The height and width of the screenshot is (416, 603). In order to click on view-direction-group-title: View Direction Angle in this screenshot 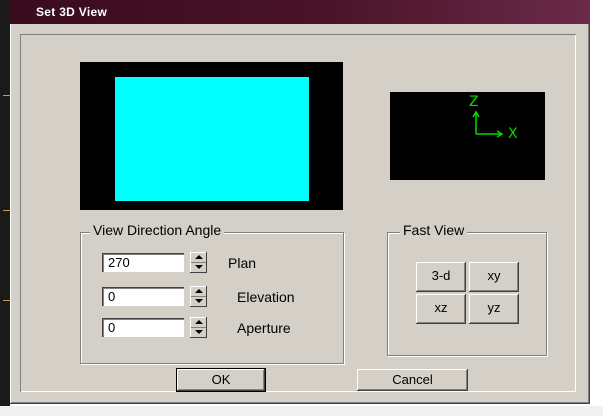, I will do `click(157, 230)`.